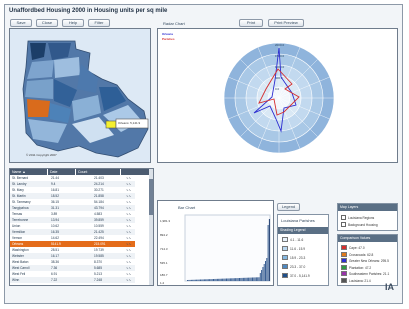 The image size is (409, 309). What do you see at coordinates (227, 248) in the screenshot?
I see `bar-chart-plot-area` at bounding box center [227, 248].